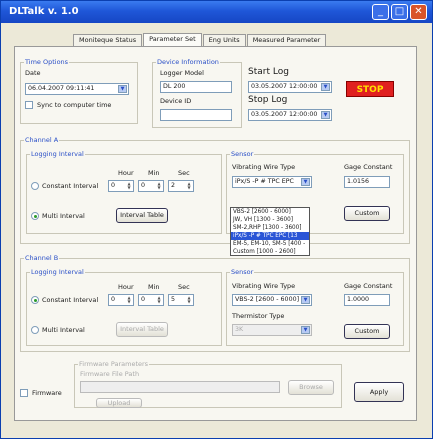 Image resolution: width=433 pixels, height=439 pixels. Describe the element at coordinates (268, 100) in the screenshot. I see `stop-log-label: Stop Log` at that location.